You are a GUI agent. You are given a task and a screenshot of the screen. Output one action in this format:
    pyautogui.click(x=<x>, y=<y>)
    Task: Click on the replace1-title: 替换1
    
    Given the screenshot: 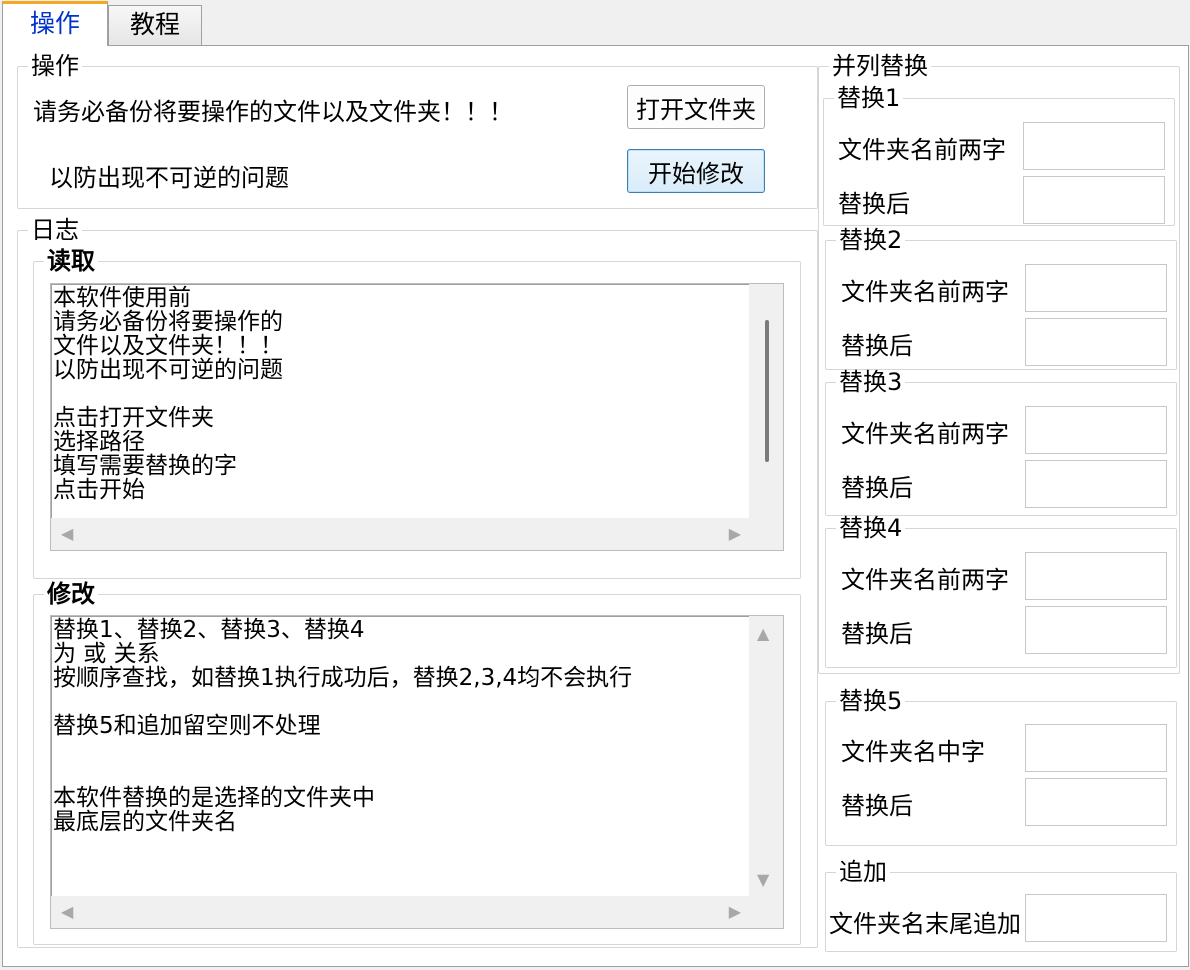 What is the action you would take?
    pyautogui.click(x=869, y=98)
    